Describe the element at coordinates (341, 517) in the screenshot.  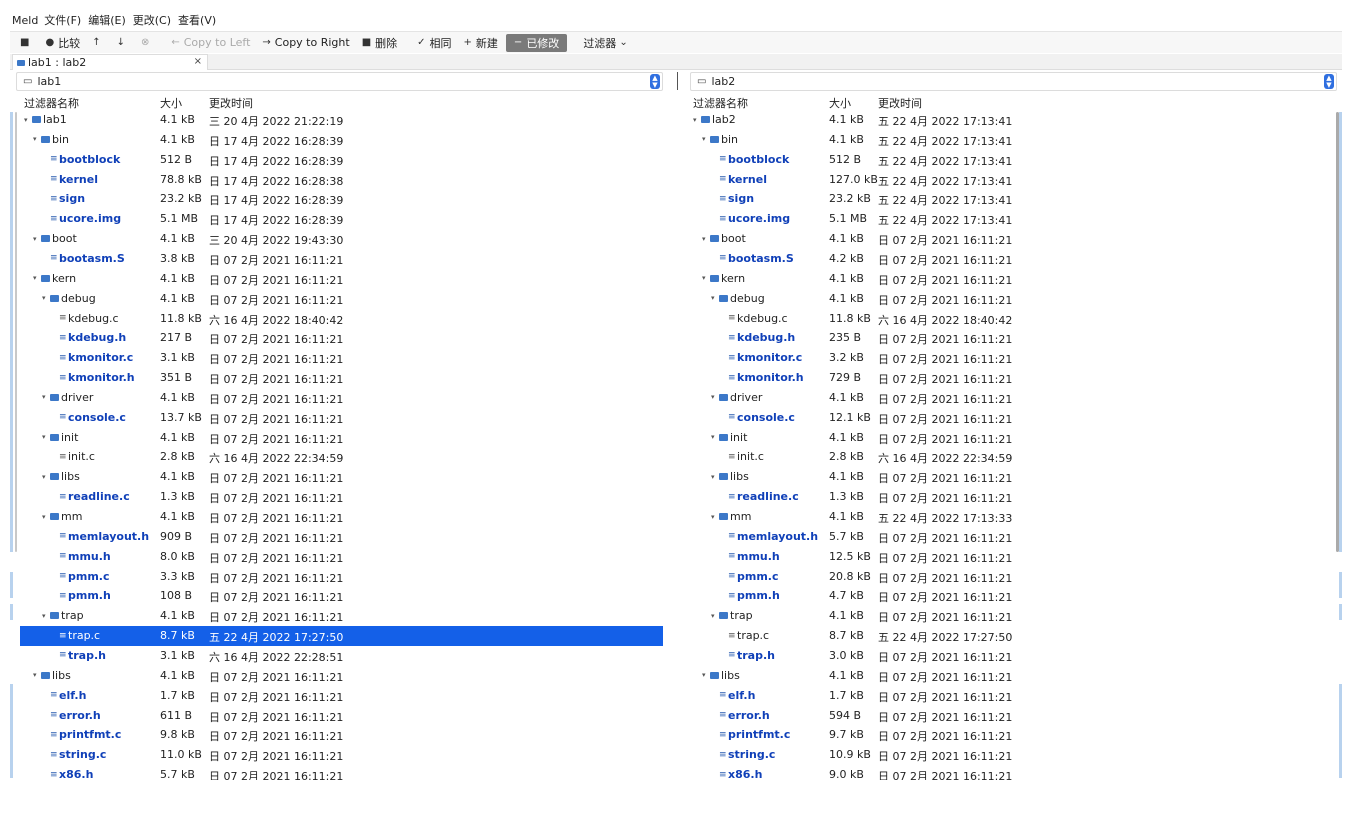
I see `tree-row-folder: ▾ mm 4.1 kB 日 07 2月 2021 16:11:21` at that location.